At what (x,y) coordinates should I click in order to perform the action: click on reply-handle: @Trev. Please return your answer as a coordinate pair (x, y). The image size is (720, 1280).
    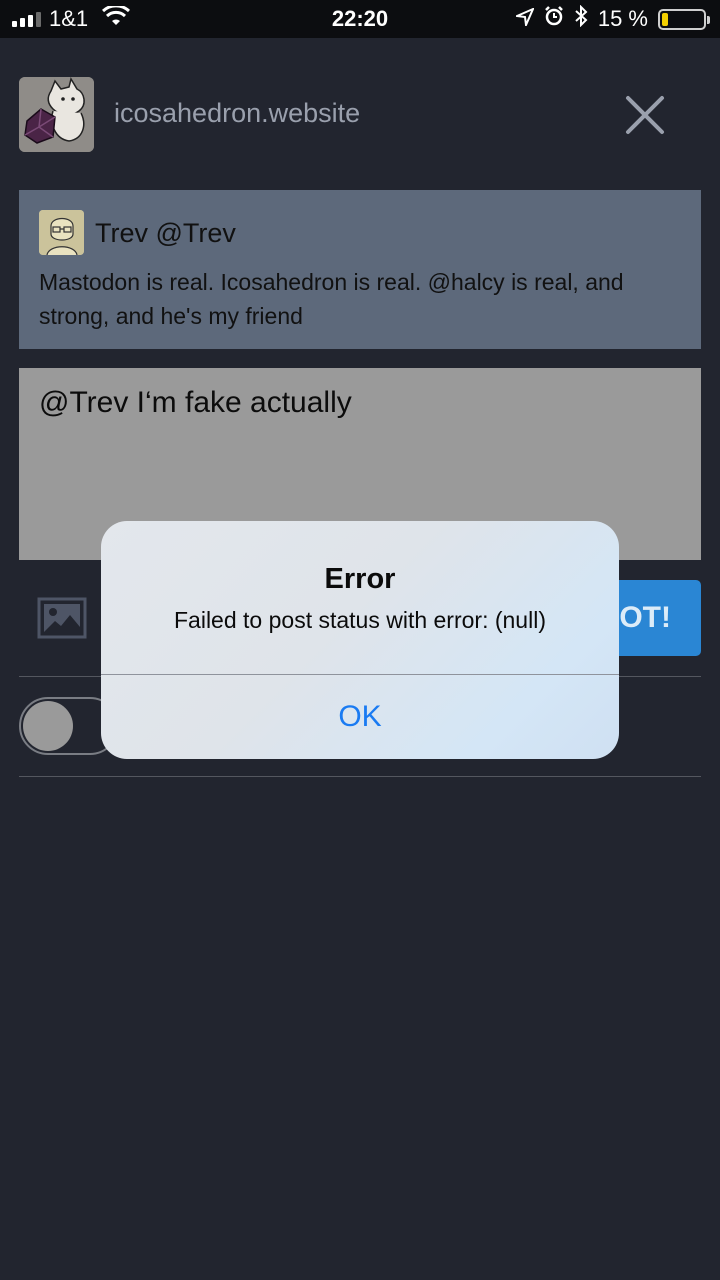
    Looking at the image, I should click on (195, 233).